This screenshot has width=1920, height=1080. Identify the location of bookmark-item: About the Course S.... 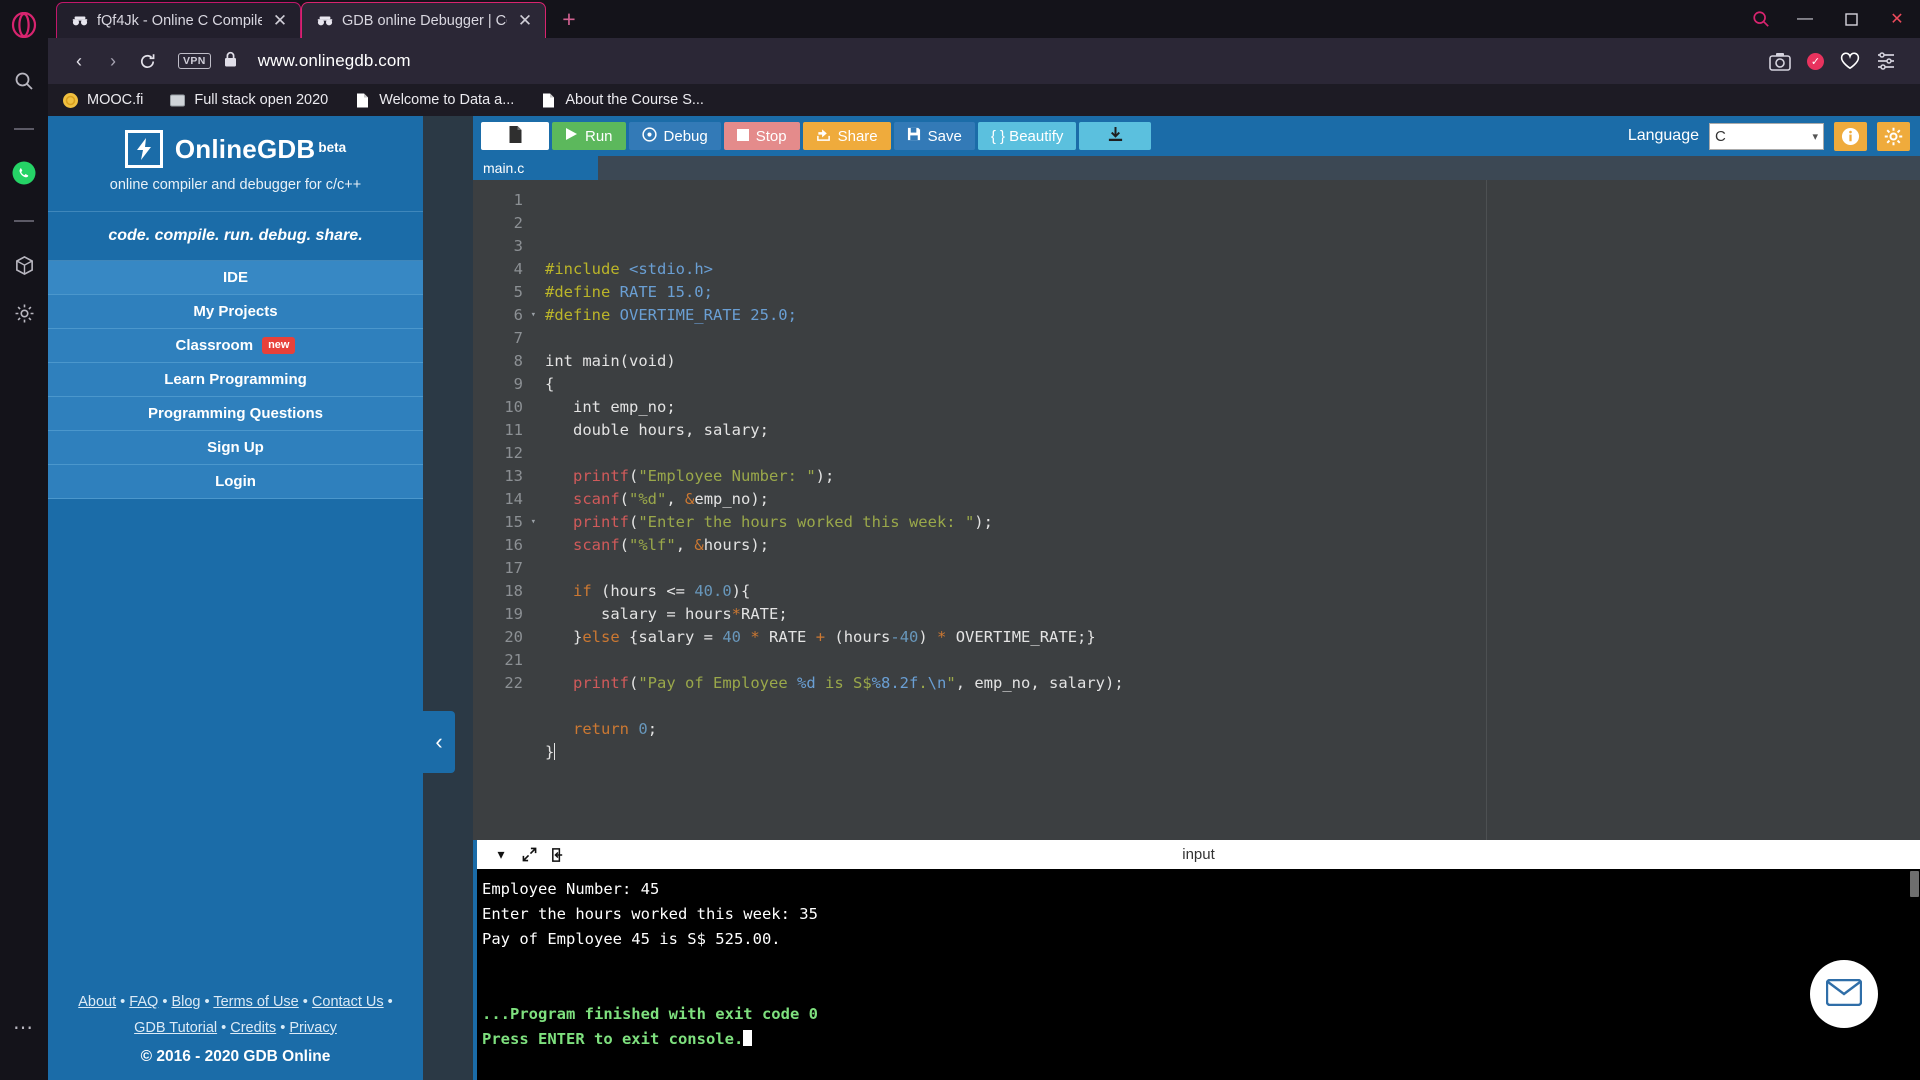
(622, 100).